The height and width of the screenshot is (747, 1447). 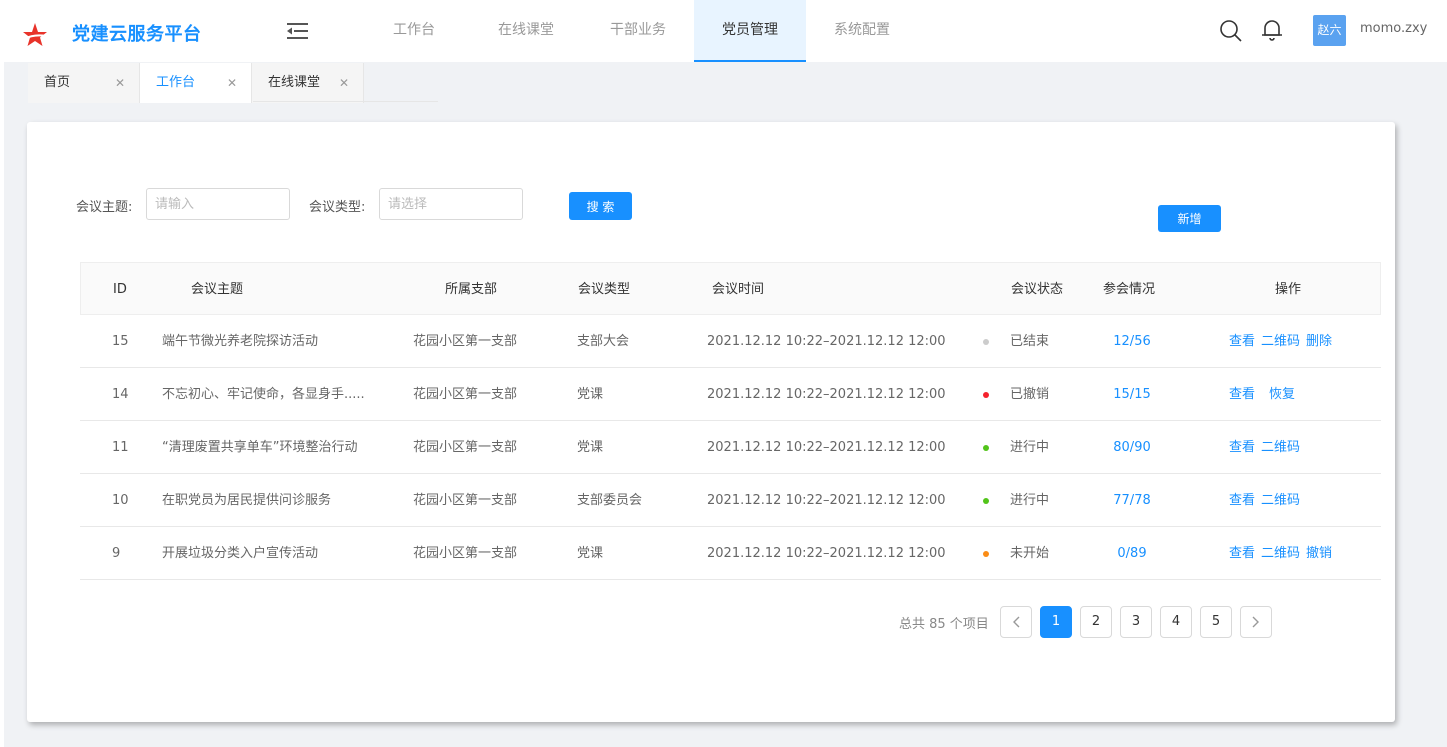 What do you see at coordinates (451, 204) in the screenshot?
I see `type-select` at bounding box center [451, 204].